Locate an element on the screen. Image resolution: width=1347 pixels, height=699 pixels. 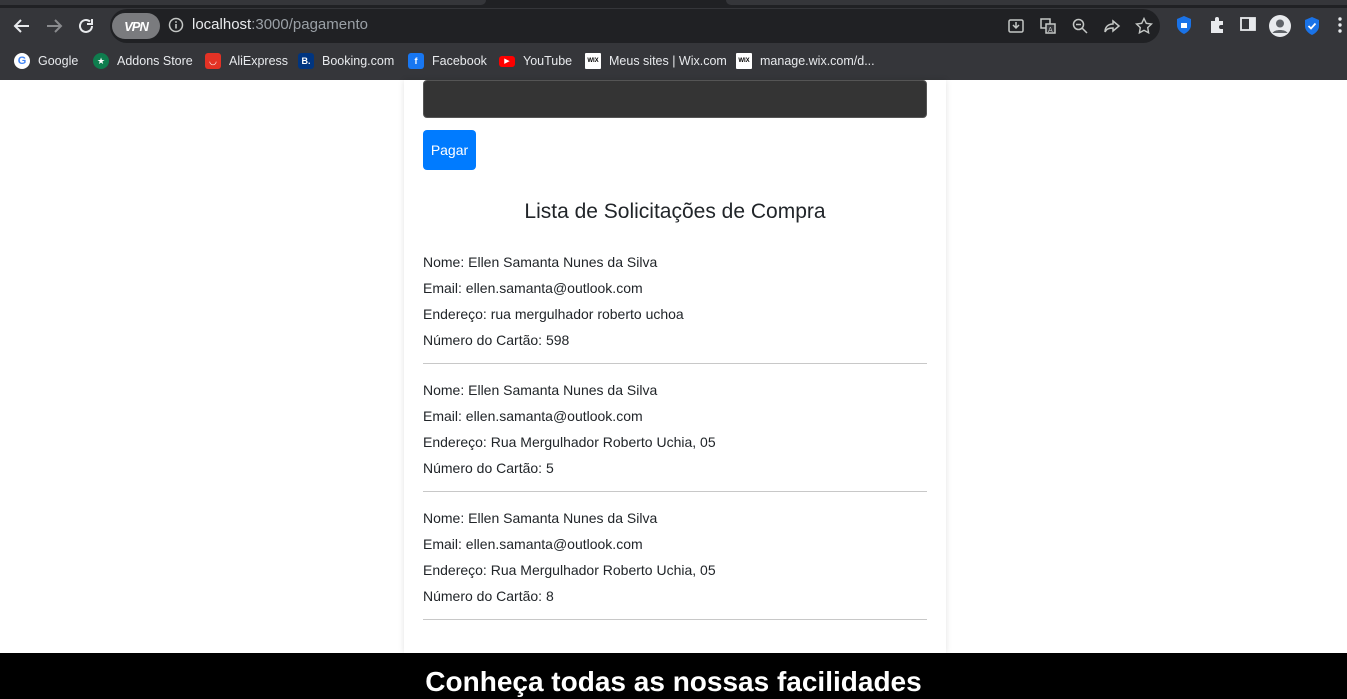
tab-strip is located at coordinates (673, 4).